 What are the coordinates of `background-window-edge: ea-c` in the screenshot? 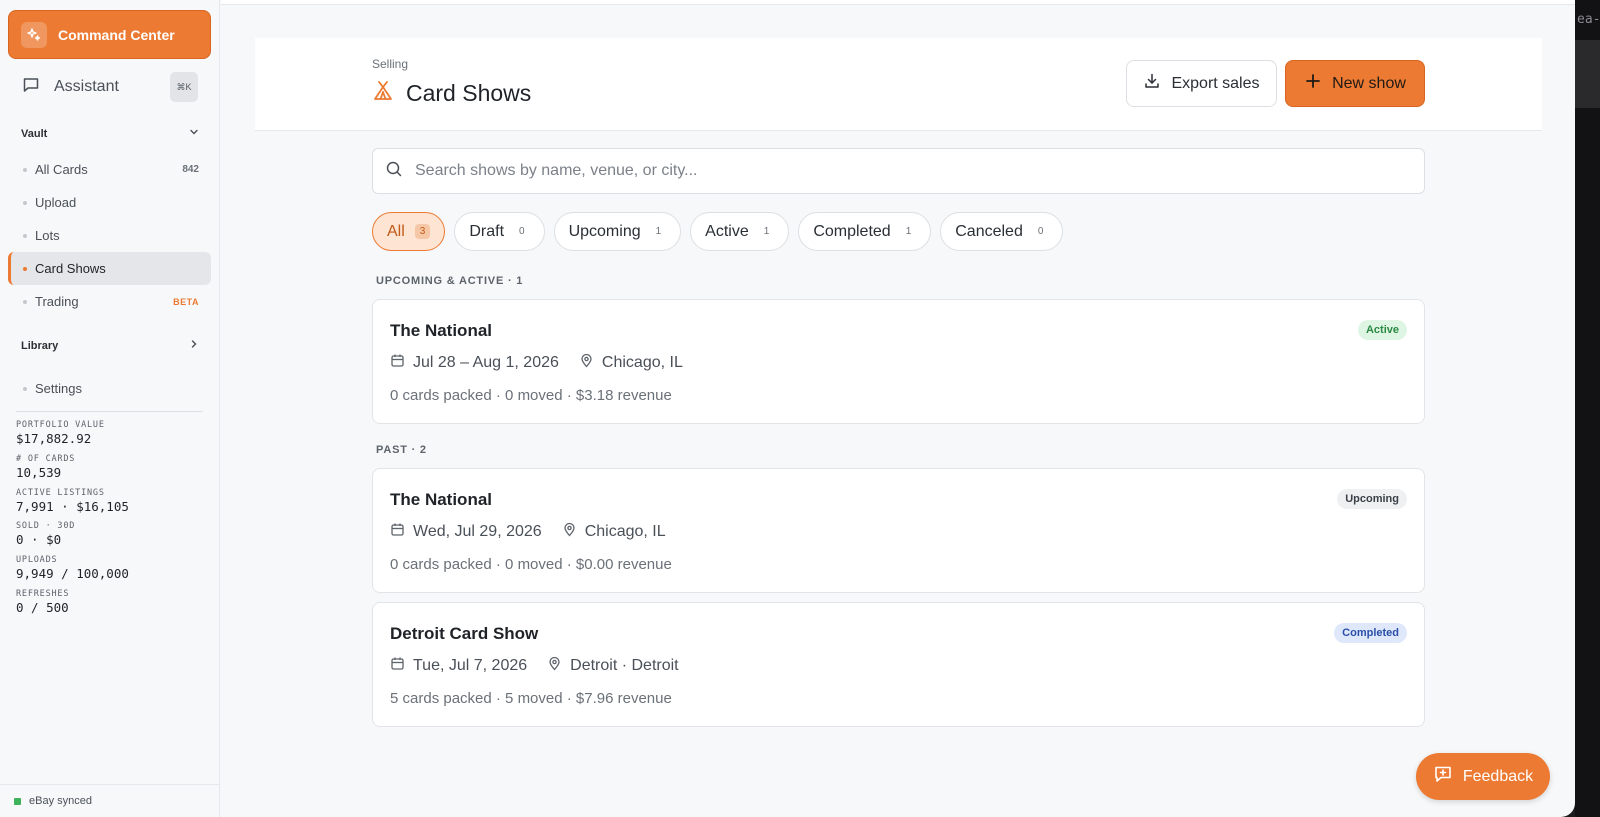 It's located at (1587, 408).